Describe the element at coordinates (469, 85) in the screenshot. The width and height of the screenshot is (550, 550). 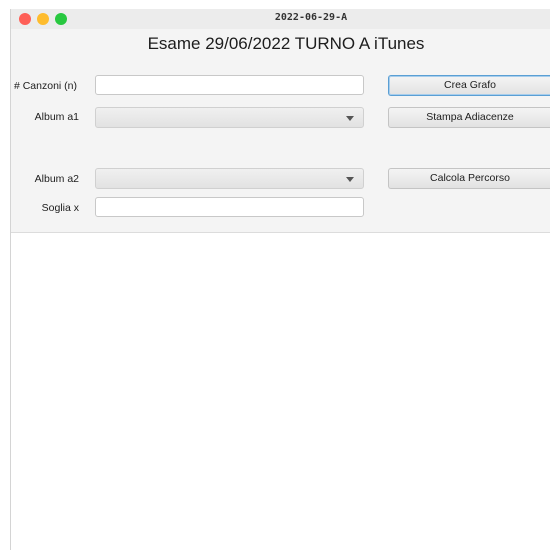
I see `create-graph-button: Crea Grafo` at that location.